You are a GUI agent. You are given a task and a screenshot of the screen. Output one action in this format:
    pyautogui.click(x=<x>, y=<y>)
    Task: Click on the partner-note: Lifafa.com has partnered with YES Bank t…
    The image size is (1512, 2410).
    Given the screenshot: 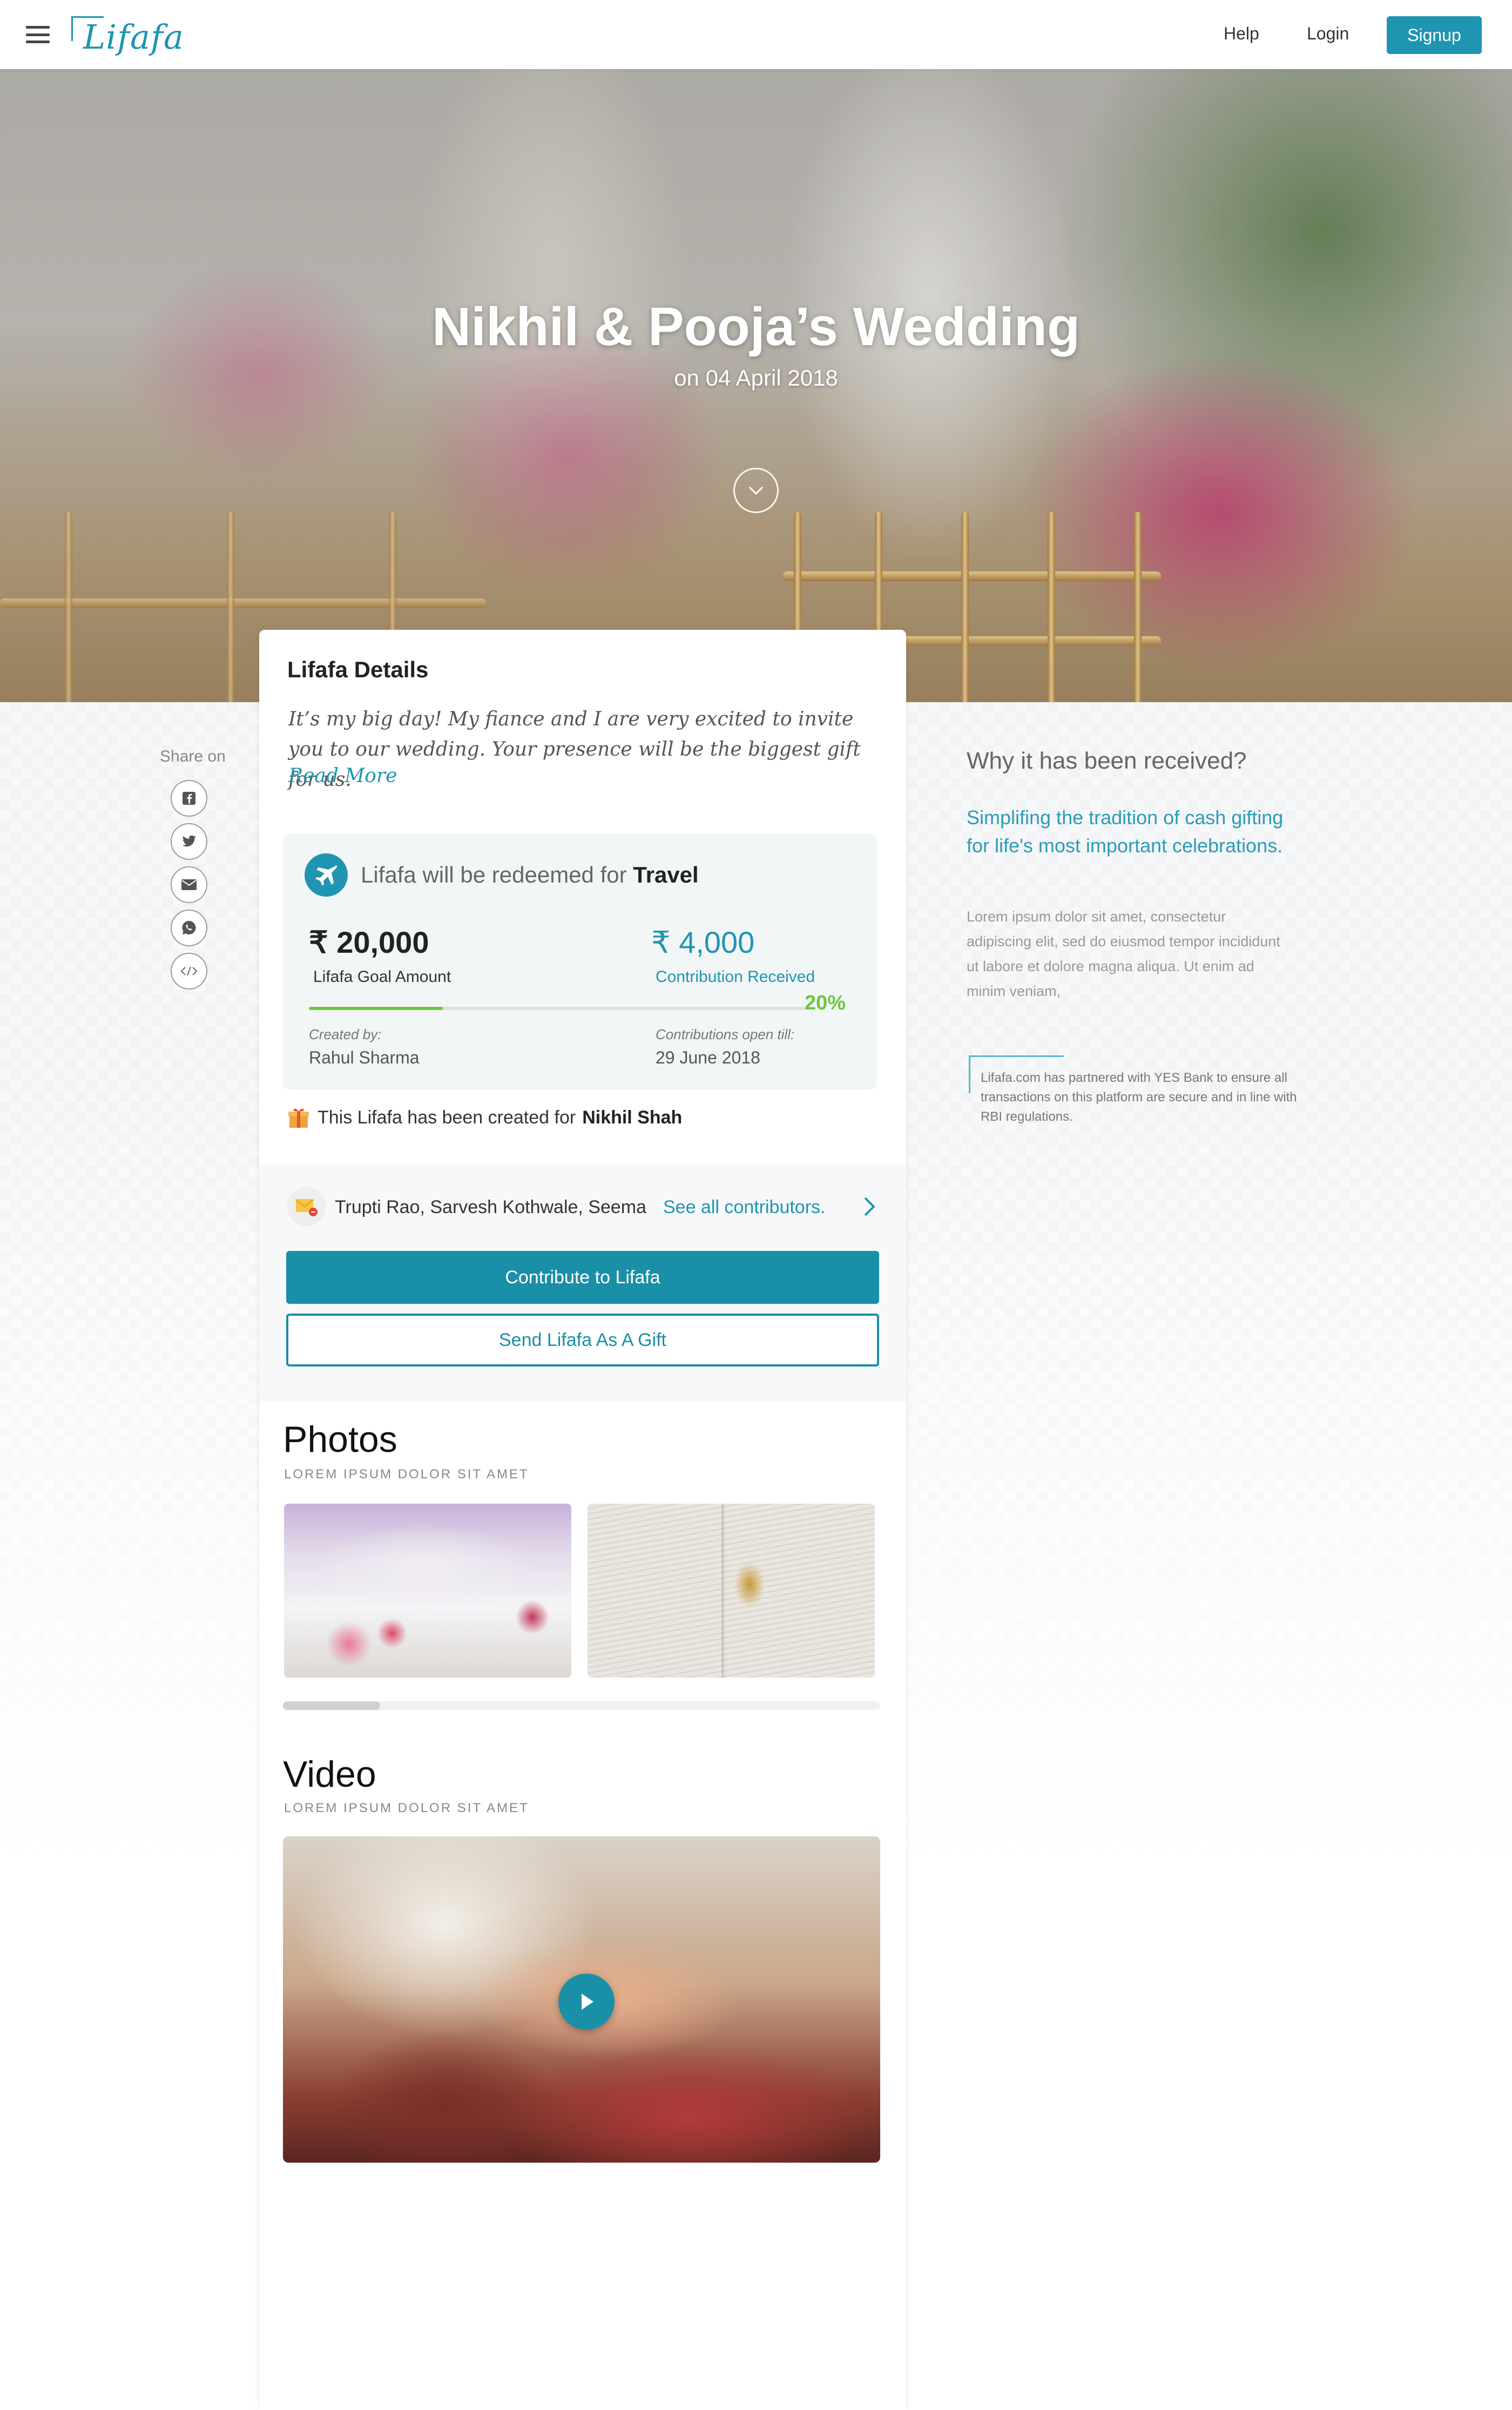 What is the action you would take?
    pyautogui.click(x=1139, y=1097)
    